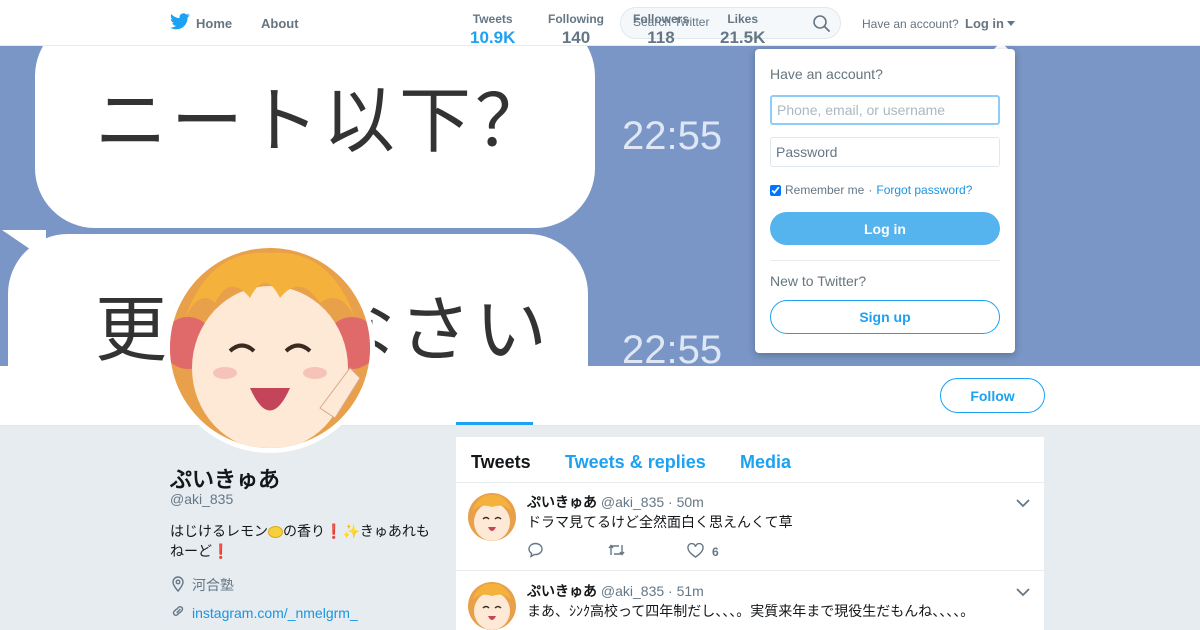 The image size is (1200, 630). I want to click on stat-label: Following, so click(576, 19).